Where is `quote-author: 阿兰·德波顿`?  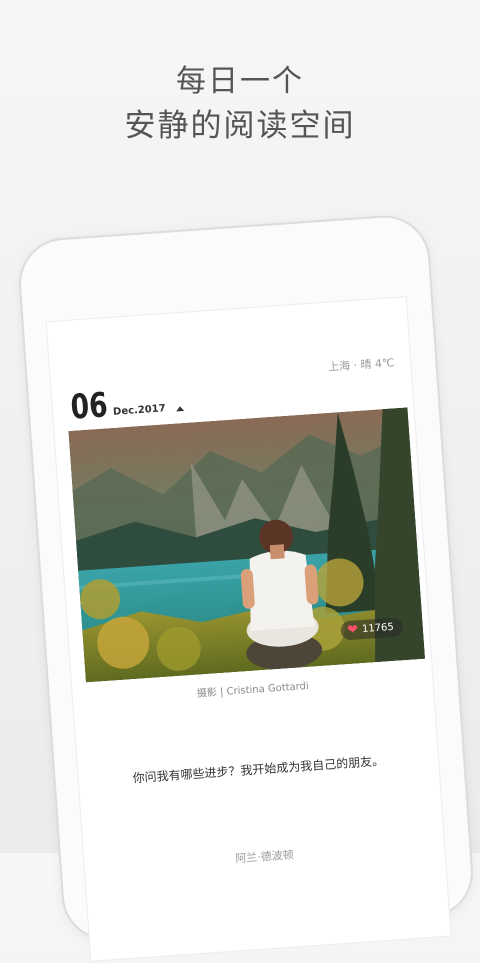
quote-author: 阿兰·德波顿 is located at coordinates (264, 857).